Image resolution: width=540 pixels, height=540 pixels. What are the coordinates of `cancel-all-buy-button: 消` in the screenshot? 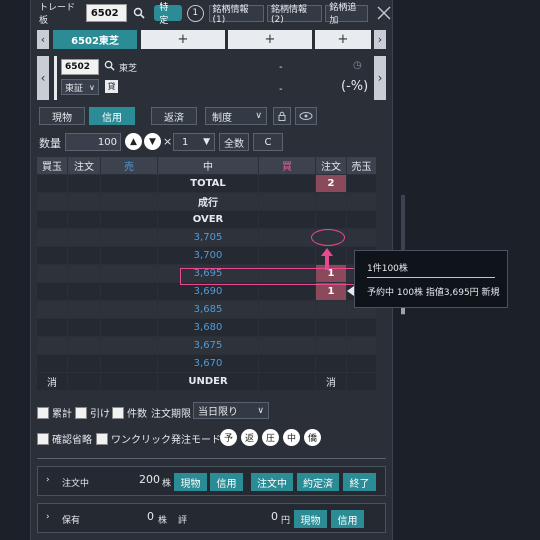 It's located at (331, 381).